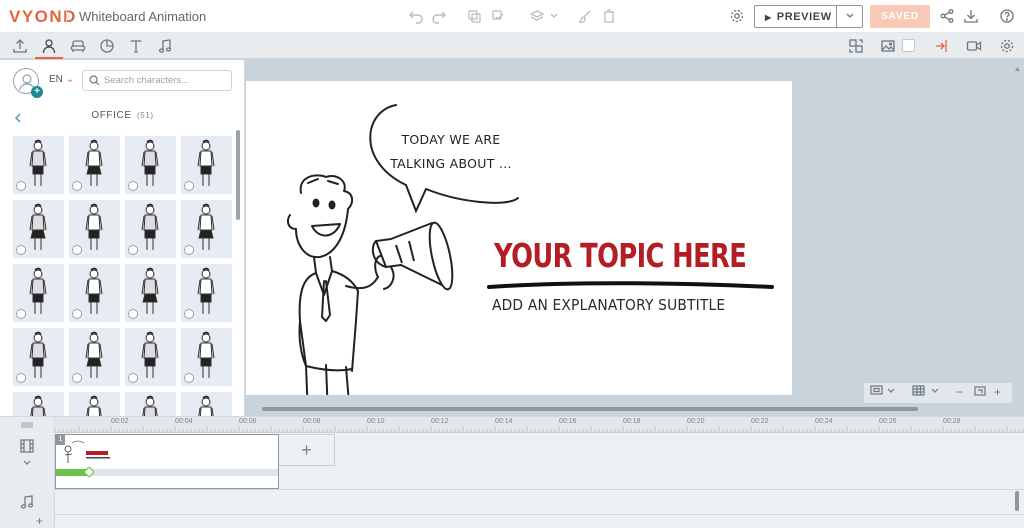  What do you see at coordinates (537, 16) in the screenshot?
I see `layers-icon` at bounding box center [537, 16].